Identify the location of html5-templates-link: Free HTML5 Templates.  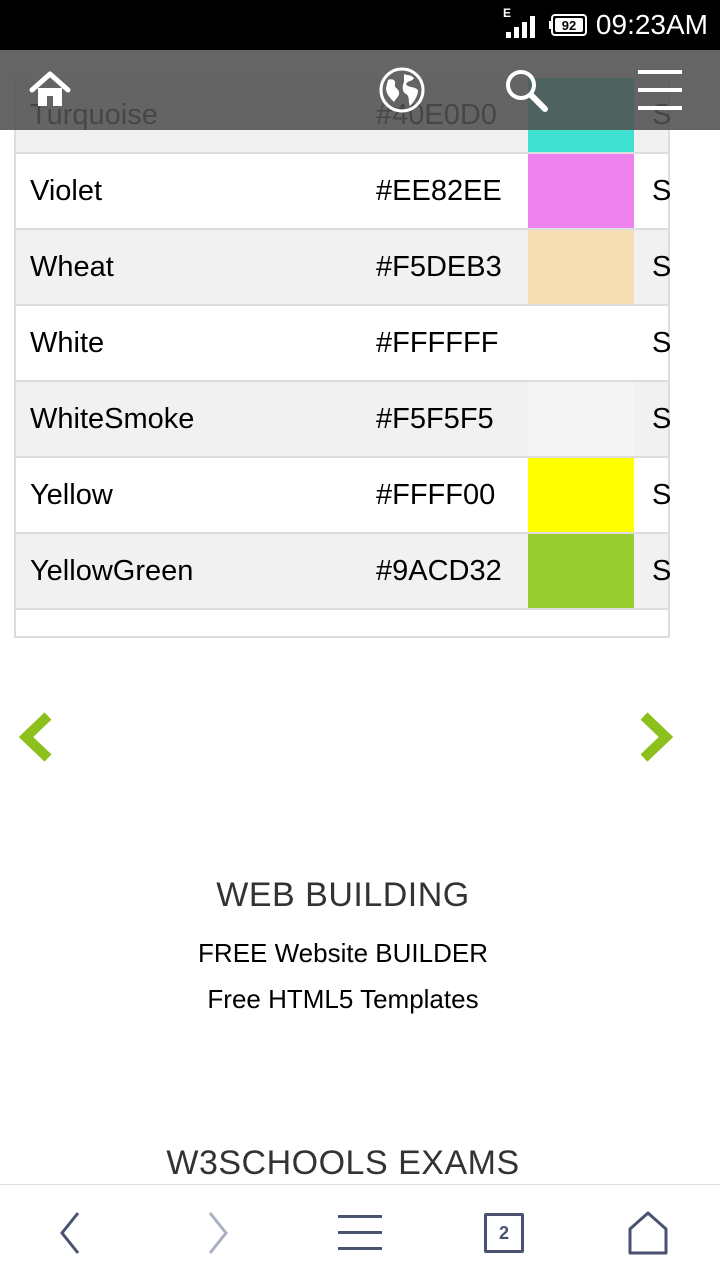
(343, 999).